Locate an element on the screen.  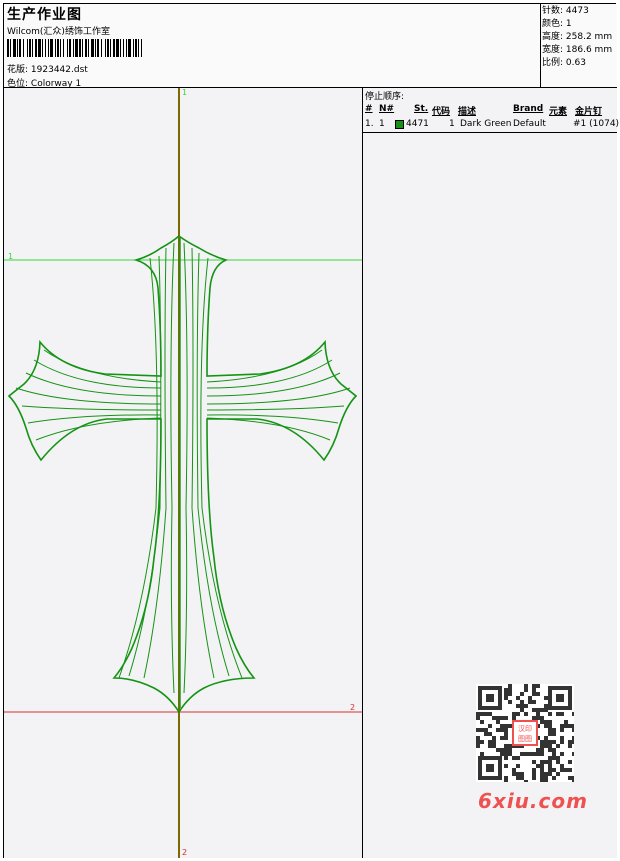
qr-code-icon: 汉印 图图 is located at coordinates (525, 733).